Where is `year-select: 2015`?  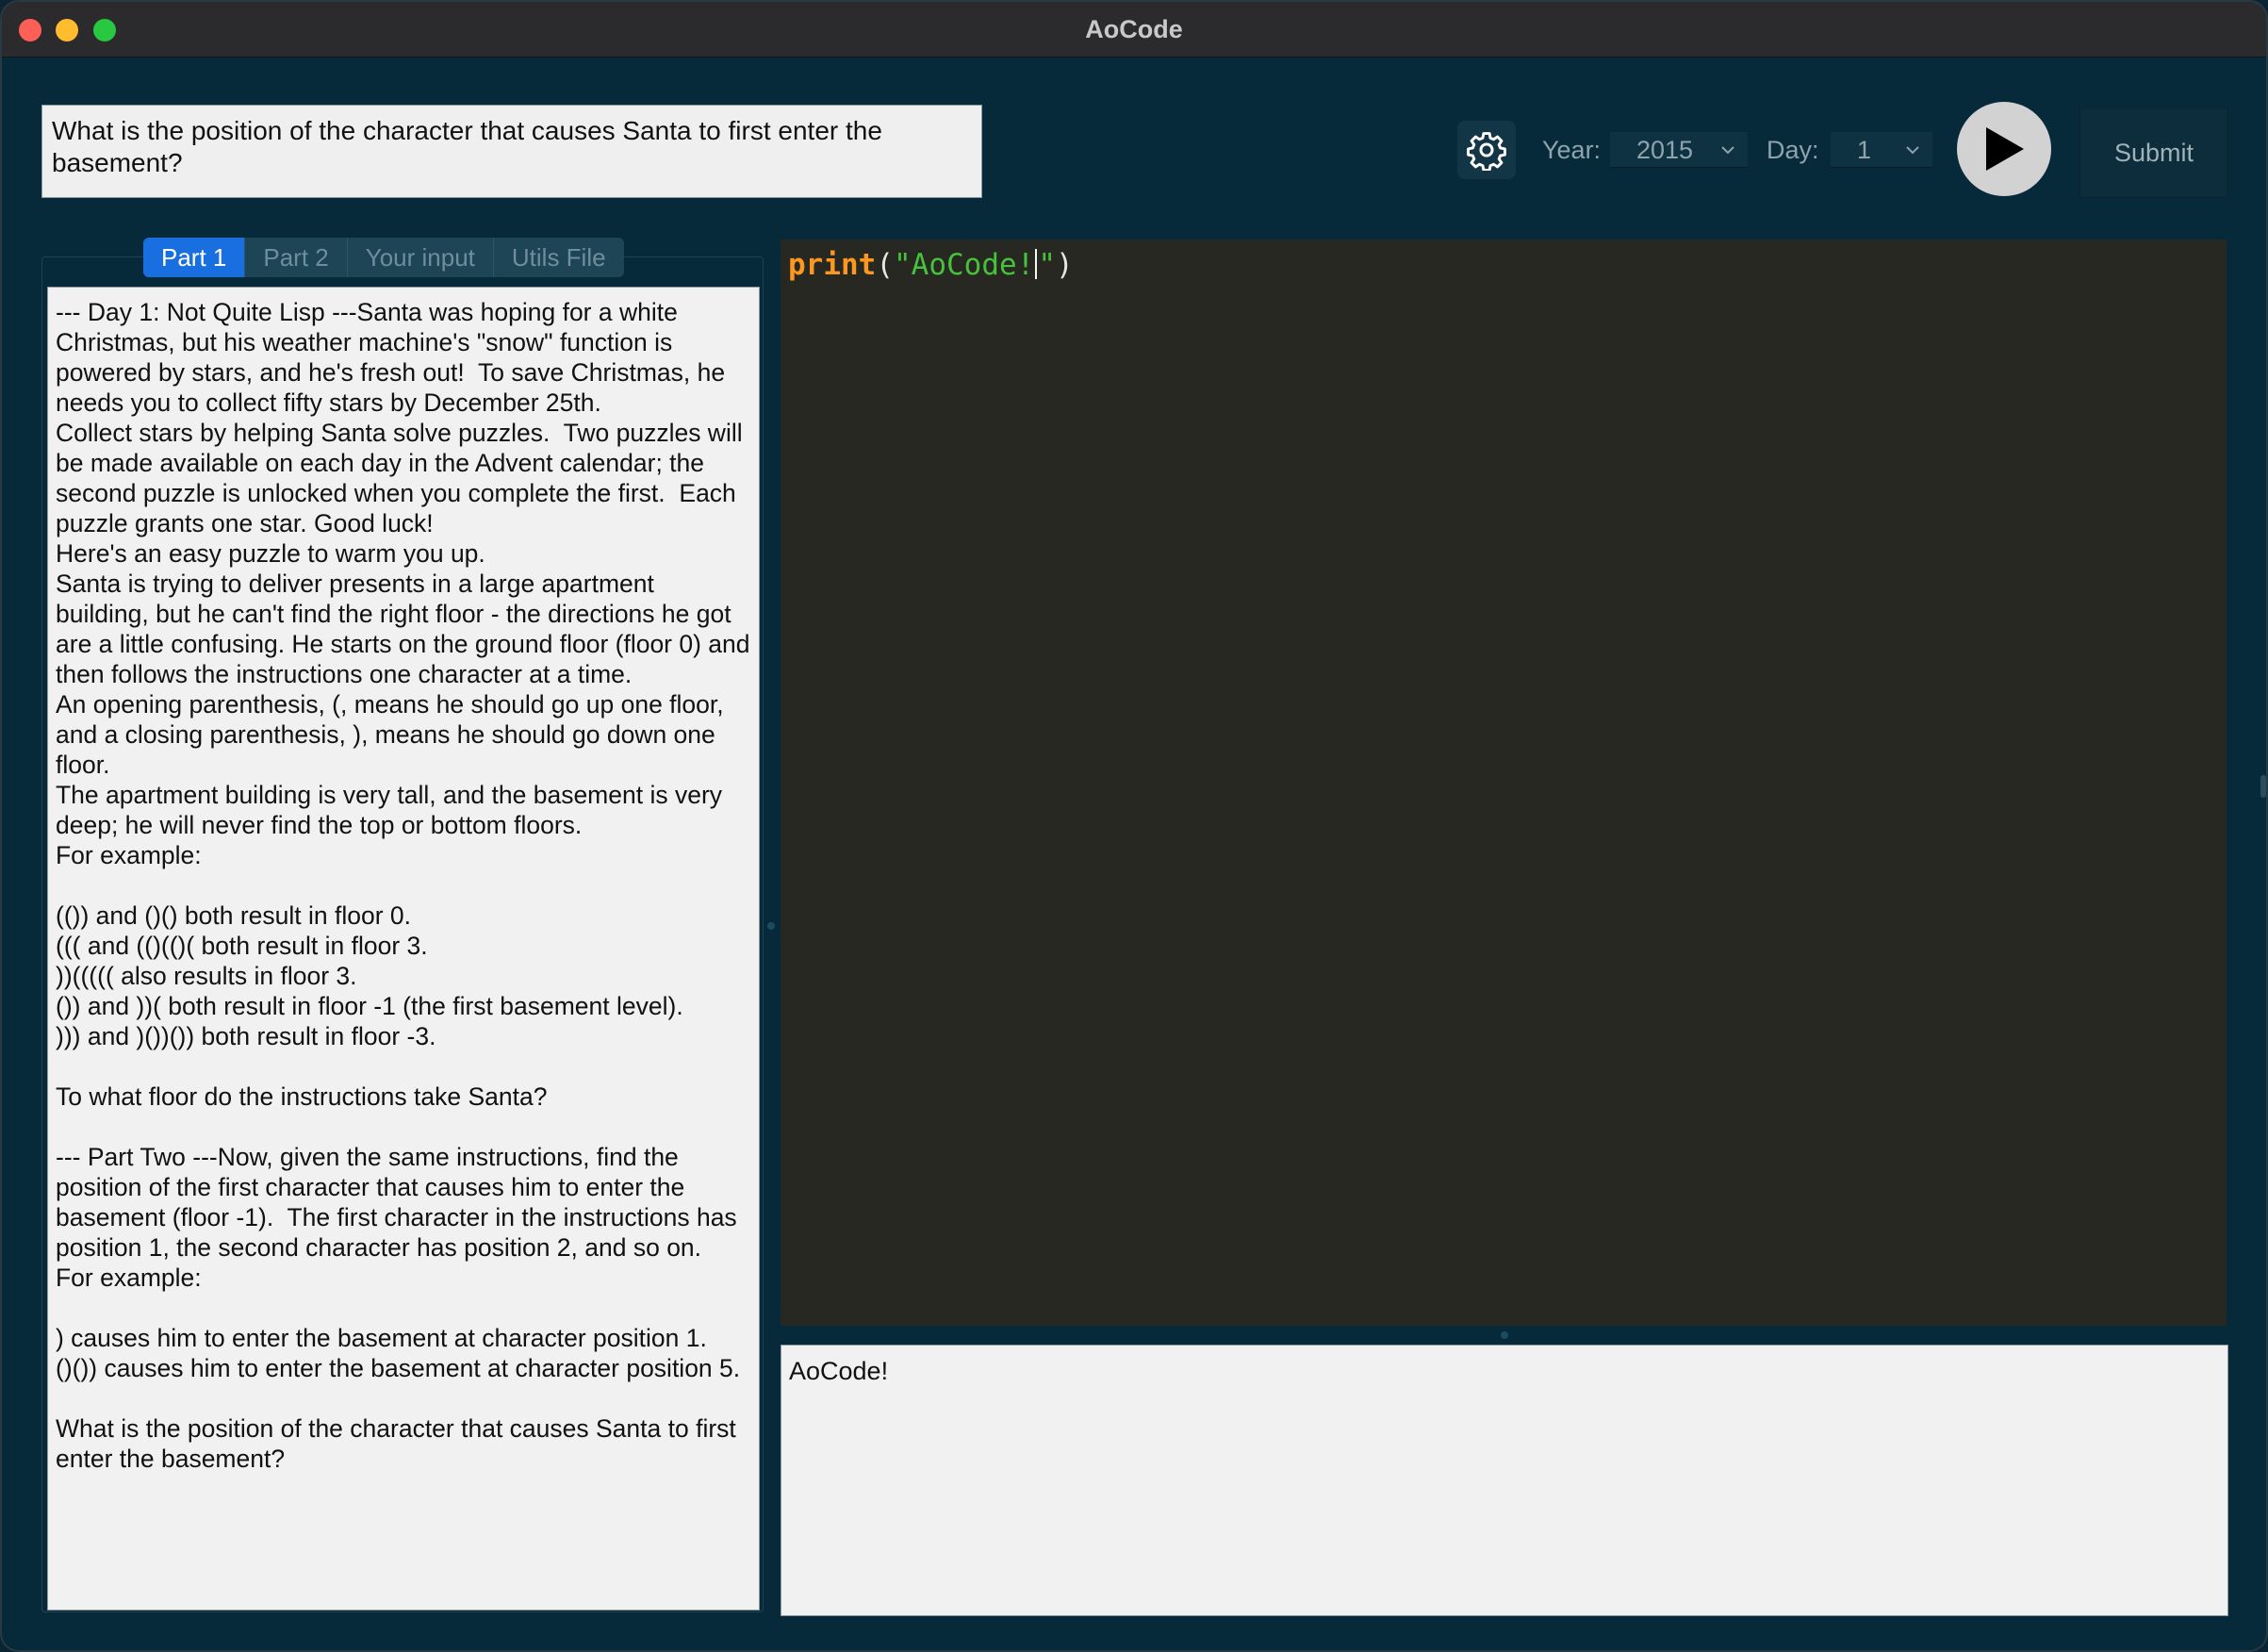
year-select: 2015 is located at coordinates (1679, 150).